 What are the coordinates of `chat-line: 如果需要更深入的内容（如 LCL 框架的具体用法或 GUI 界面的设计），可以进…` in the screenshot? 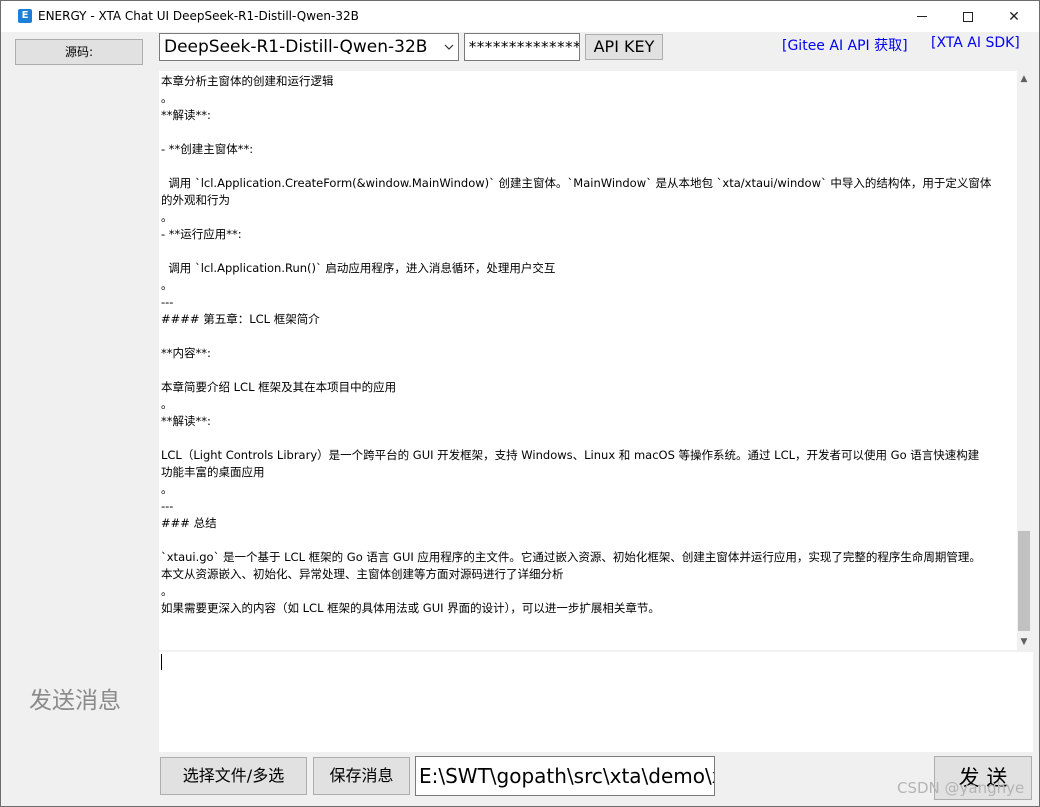 It's located at (410, 608).